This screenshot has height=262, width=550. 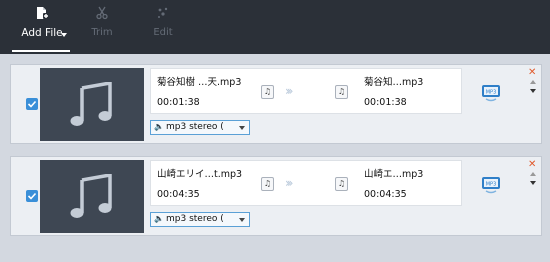 I want to click on output-filename: 菊谷知…mp3, so click(x=393, y=81).